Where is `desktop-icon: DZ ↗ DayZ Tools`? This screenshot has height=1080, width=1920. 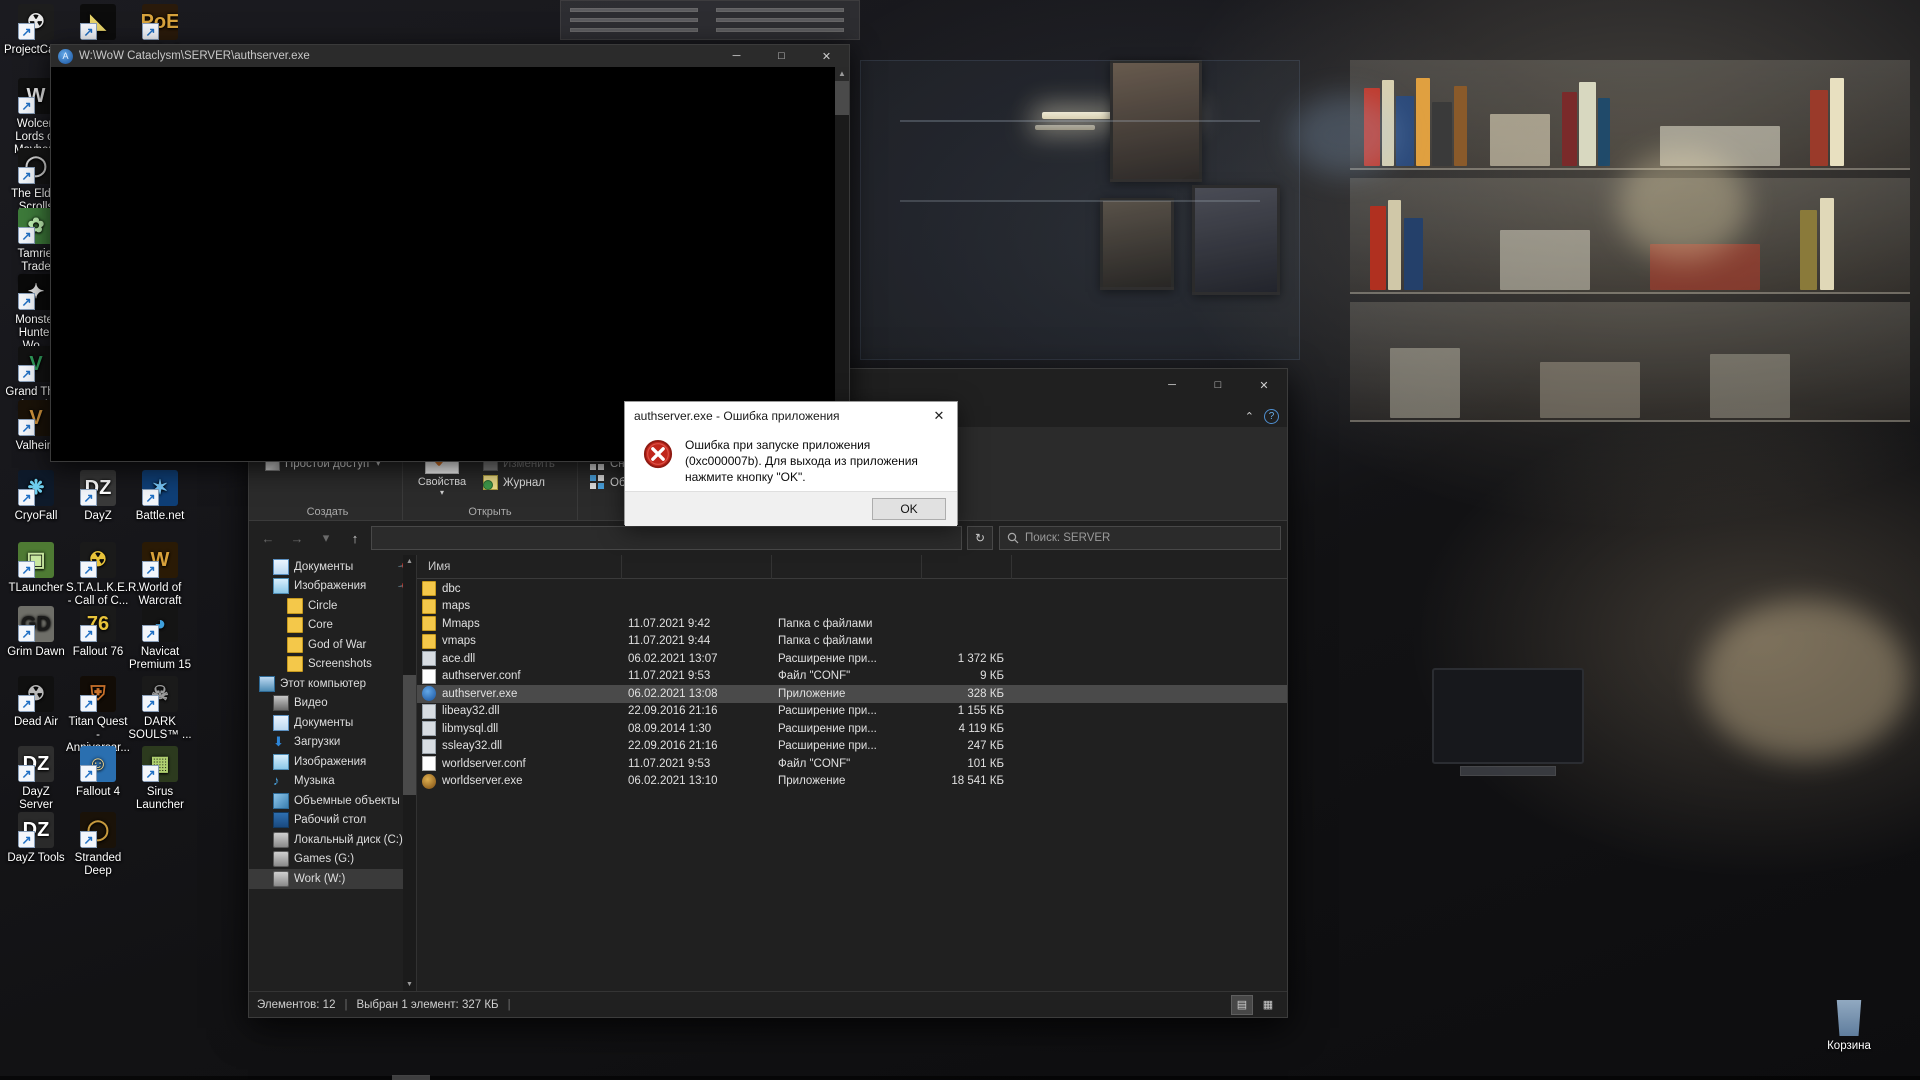 desktop-icon: DZ ↗ DayZ Tools is located at coordinates (36, 838).